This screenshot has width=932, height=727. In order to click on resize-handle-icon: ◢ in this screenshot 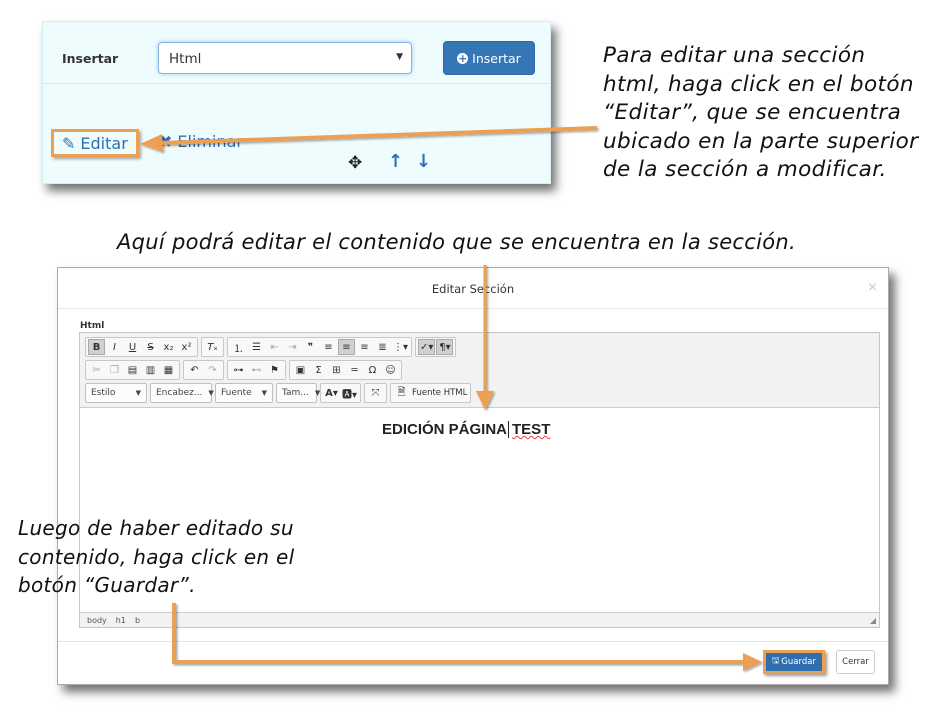, I will do `click(873, 620)`.